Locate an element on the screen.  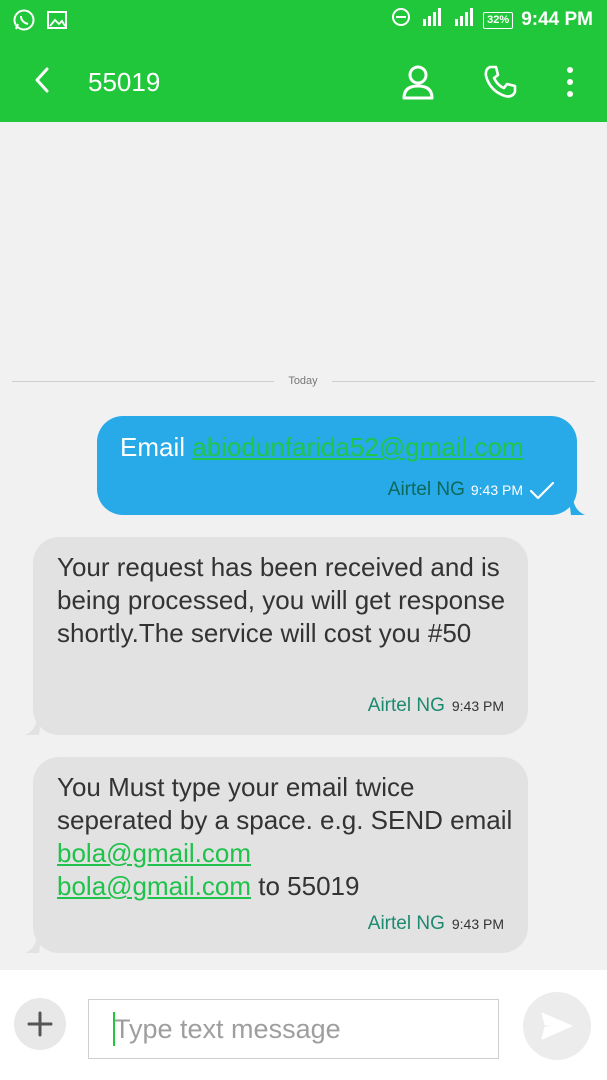
attach-button is located at coordinates (40, 1024).